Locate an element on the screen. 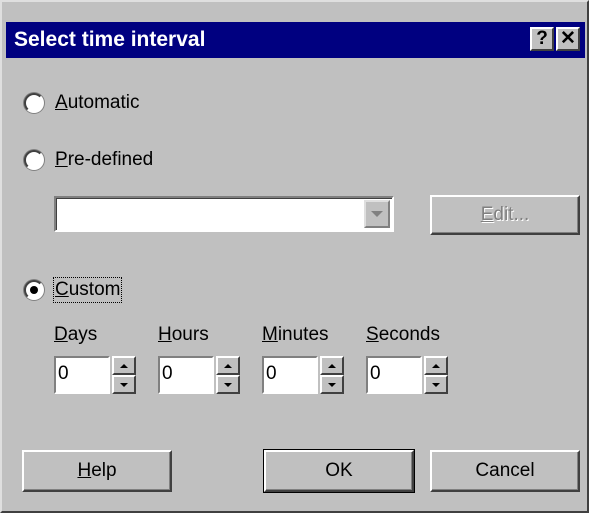 Image resolution: width=589 pixels, height=513 pixels. radio-automatic-label: Automatic is located at coordinates (97, 103).